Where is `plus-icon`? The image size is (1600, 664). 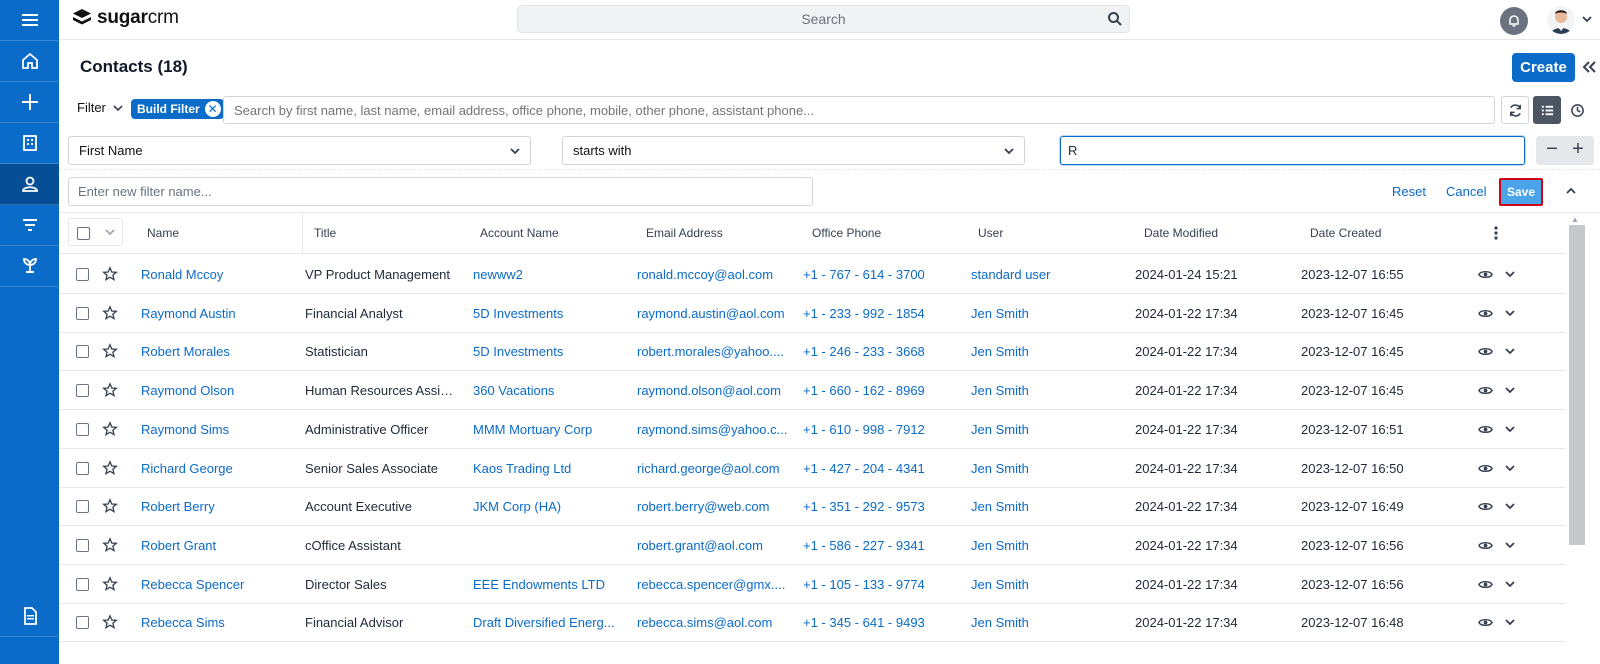 plus-icon is located at coordinates (29, 102).